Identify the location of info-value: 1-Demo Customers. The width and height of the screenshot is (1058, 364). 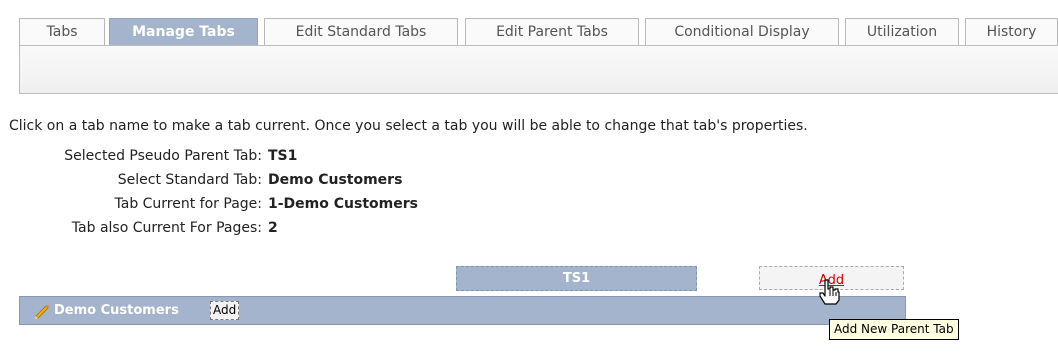
(343, 204).